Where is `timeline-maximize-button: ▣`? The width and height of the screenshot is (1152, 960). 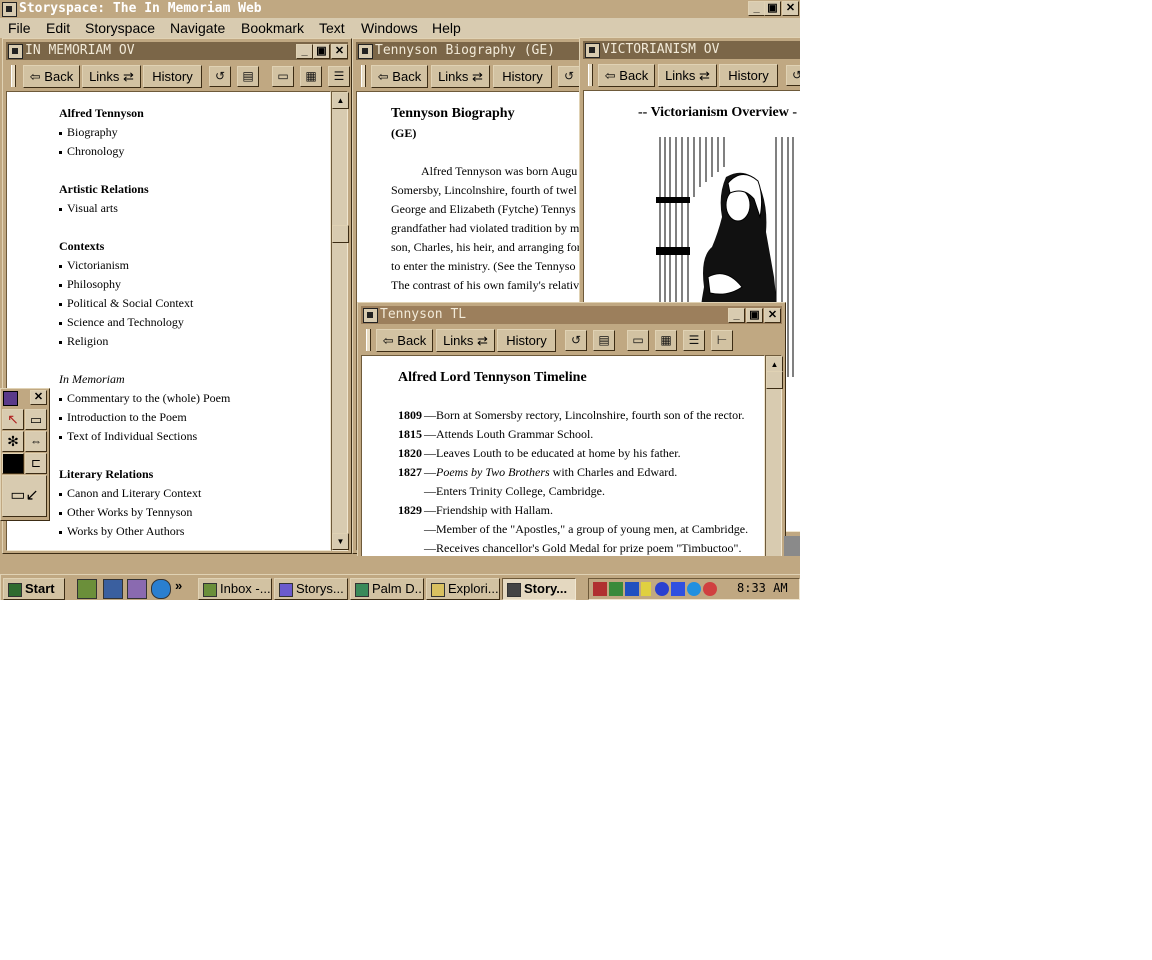 timeline-maximize-button: ▣ is located at coordinates (754, 315).